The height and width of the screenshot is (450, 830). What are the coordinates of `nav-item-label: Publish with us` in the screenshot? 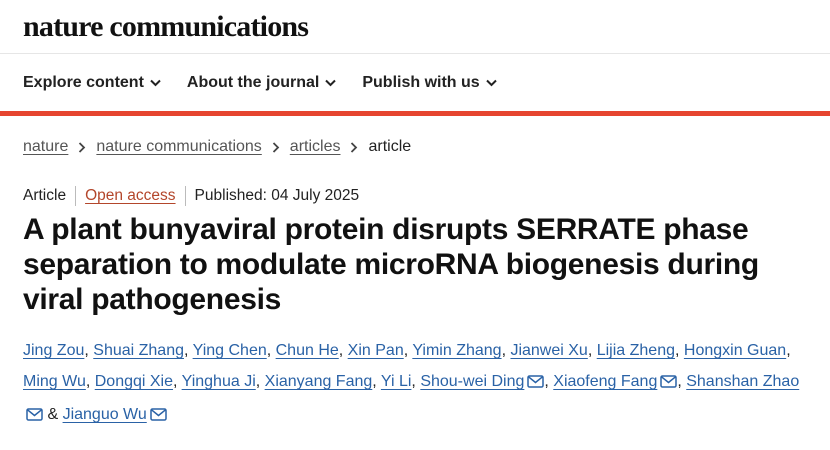 It's located at (421, 82).